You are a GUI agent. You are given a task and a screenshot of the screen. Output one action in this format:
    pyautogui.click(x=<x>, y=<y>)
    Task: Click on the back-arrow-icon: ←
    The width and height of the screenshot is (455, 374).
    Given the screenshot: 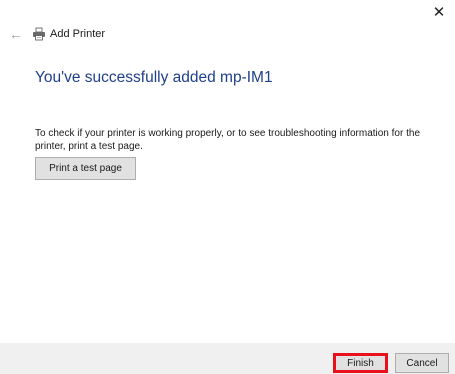 What is the action you would take?
    pyautogui.click(x=17, y=34)
    